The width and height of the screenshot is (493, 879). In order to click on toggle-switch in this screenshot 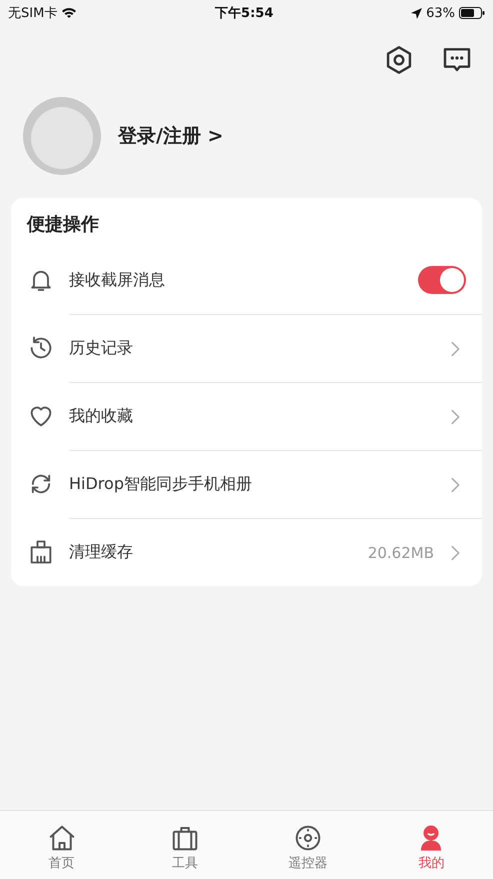, I will do `click(442, 280)`.